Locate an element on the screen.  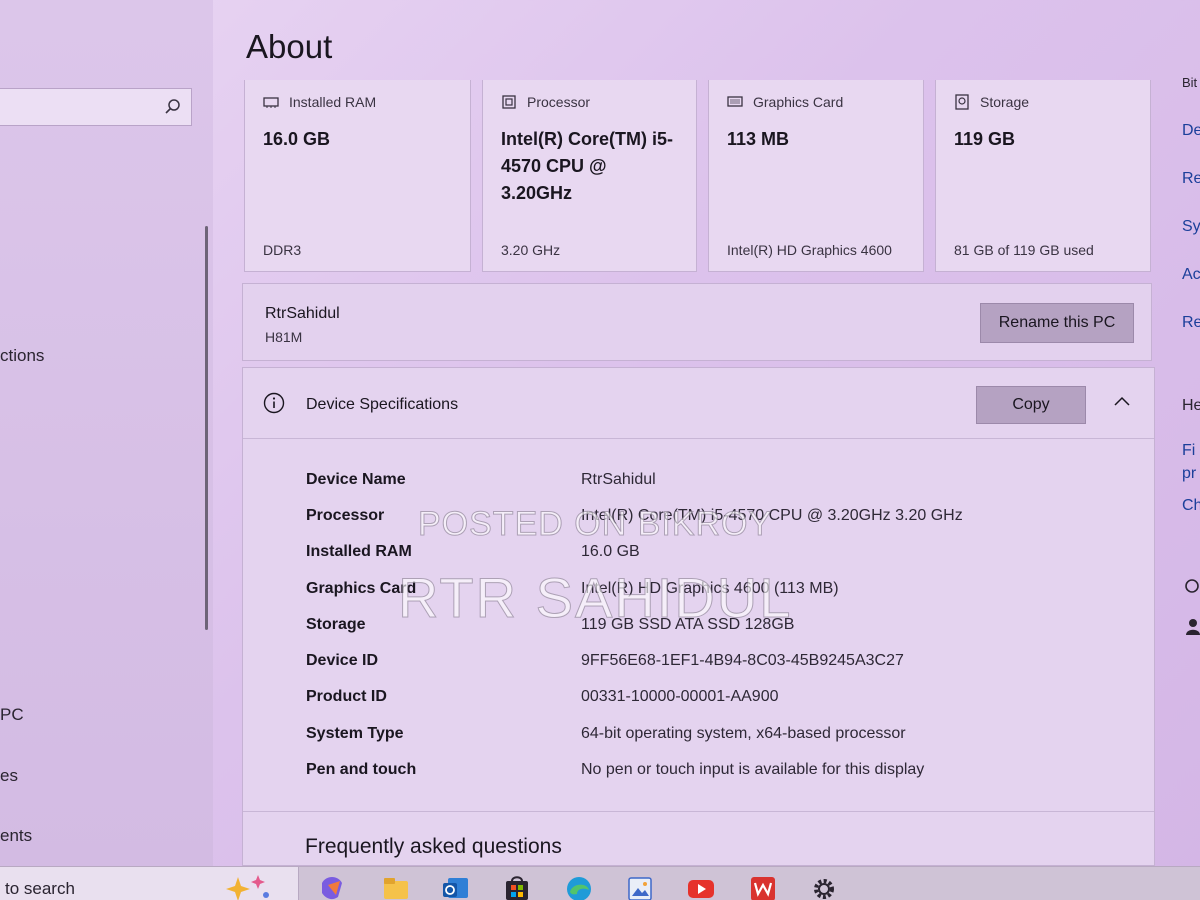
user-icon is located at coordinates (1193, 627).